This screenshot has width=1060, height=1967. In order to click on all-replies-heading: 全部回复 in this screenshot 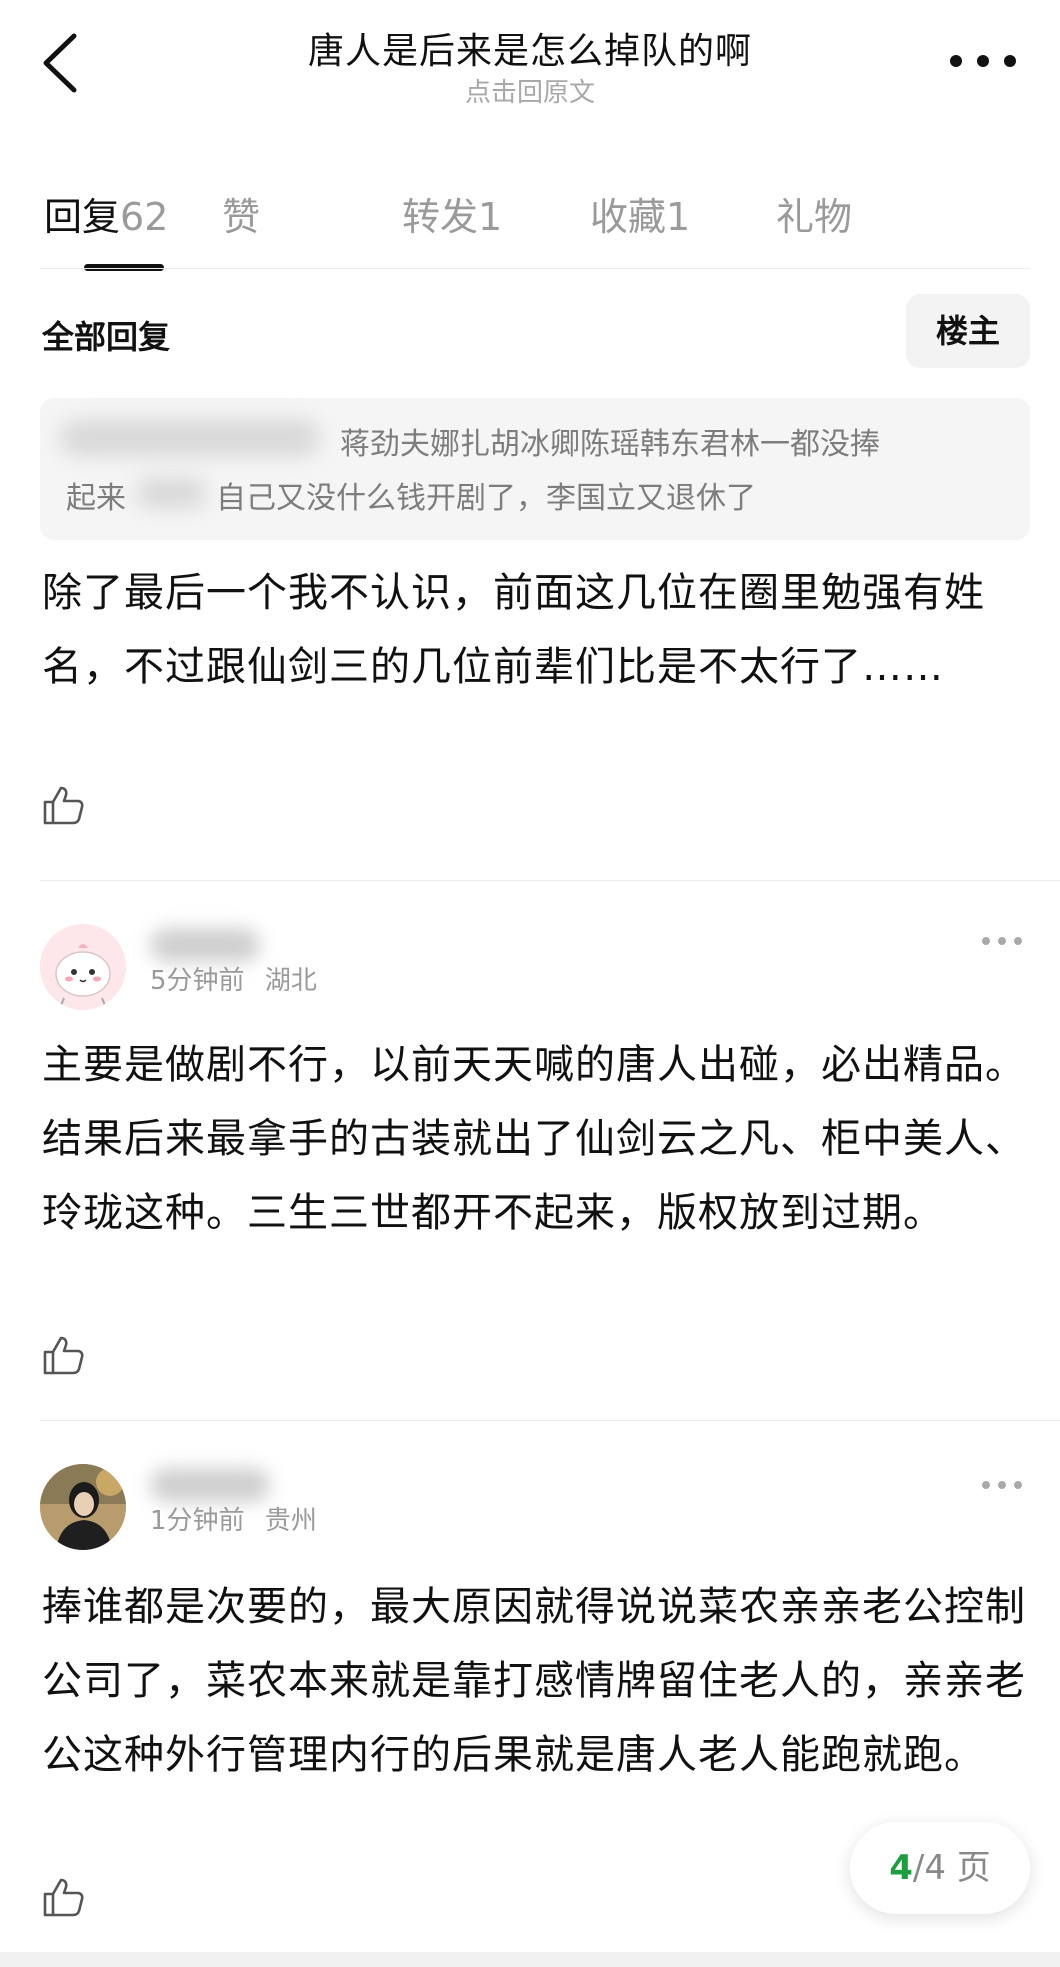, I will do `click(106, 337)`.